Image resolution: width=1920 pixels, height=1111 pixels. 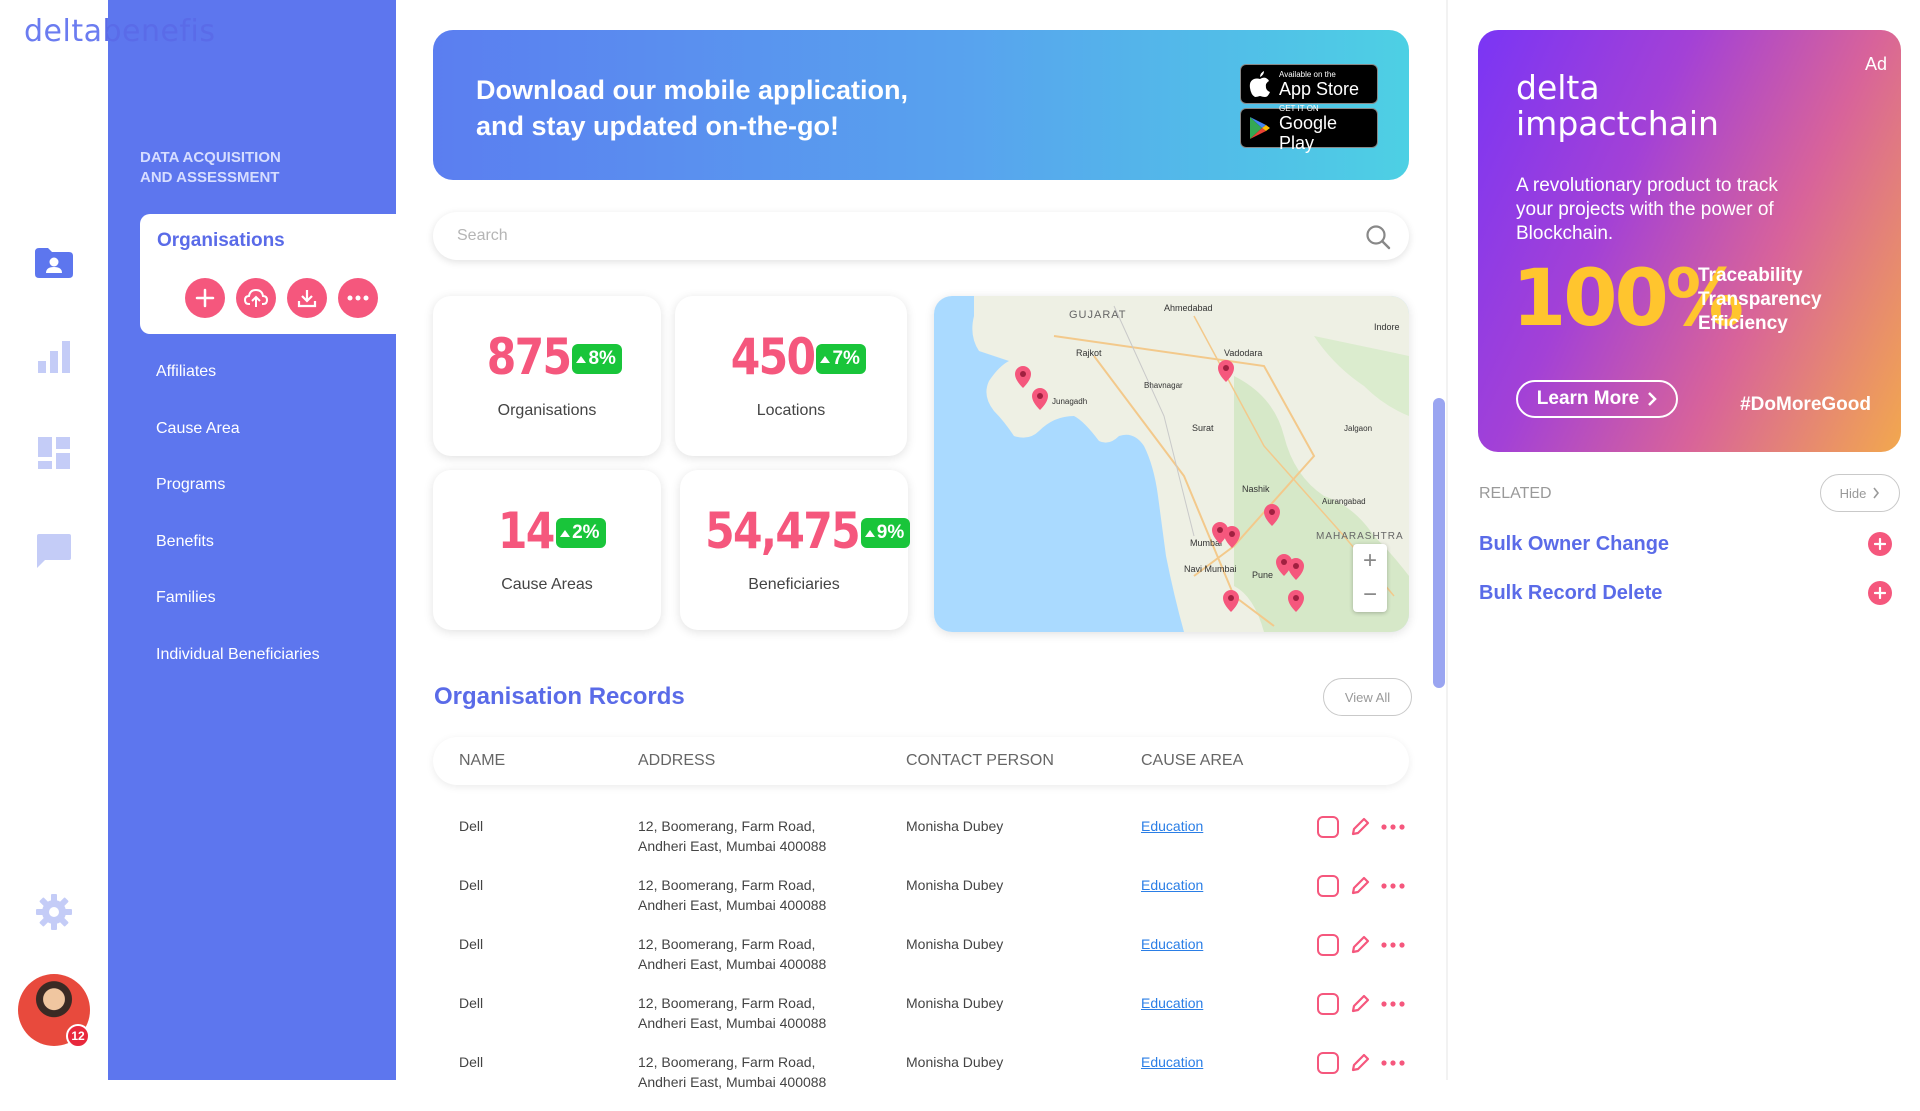 I want to click on nav-item-cause-area: Cause Area, so click(x=238, y=447).